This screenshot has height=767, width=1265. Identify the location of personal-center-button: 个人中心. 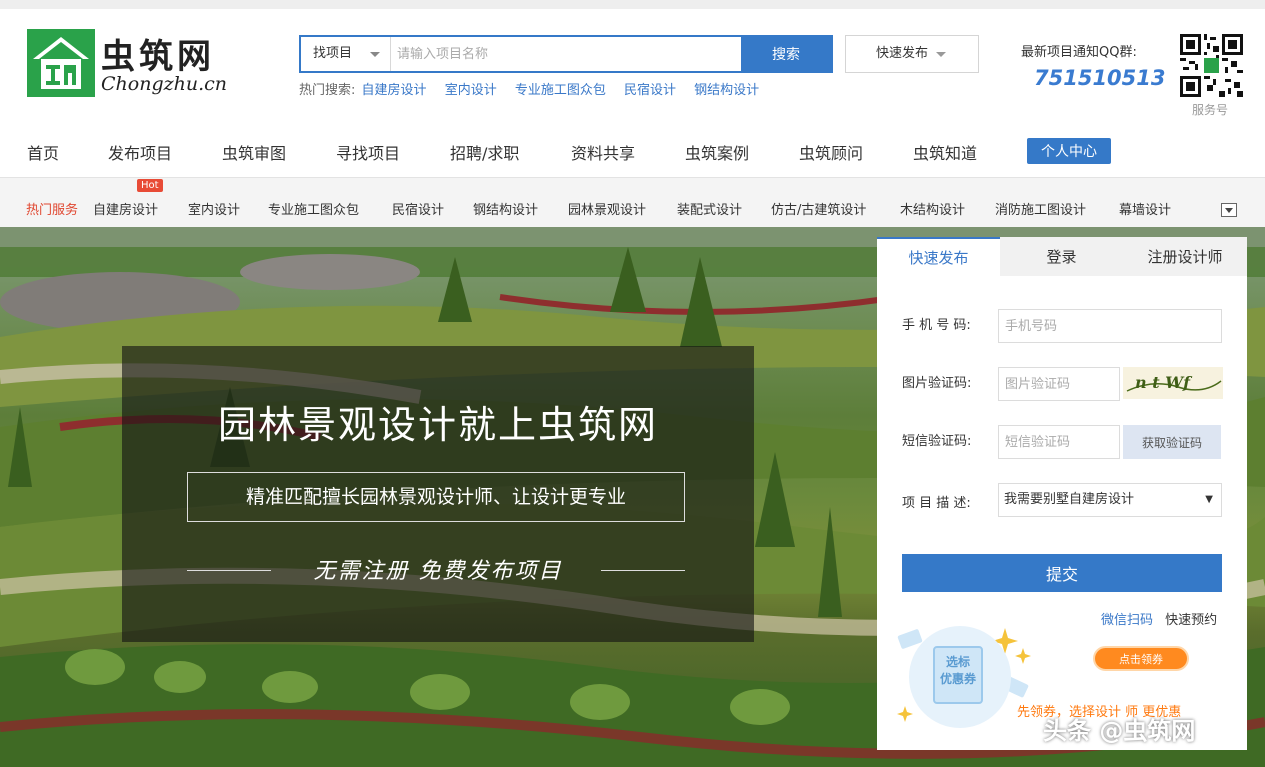
(1069, 151).